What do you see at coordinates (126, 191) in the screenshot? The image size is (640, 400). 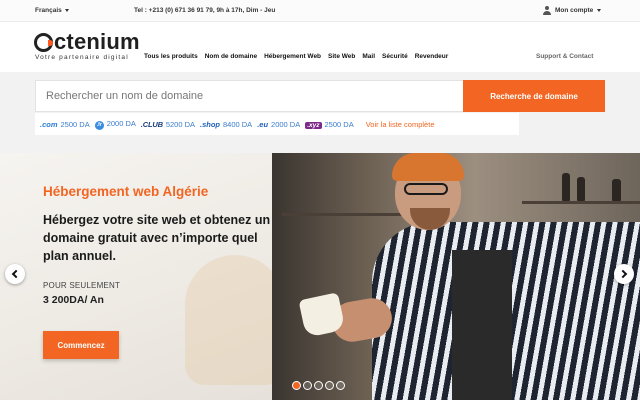 I see `hero-title: Hébergement web Algérie` at bounding box center [126, 191].